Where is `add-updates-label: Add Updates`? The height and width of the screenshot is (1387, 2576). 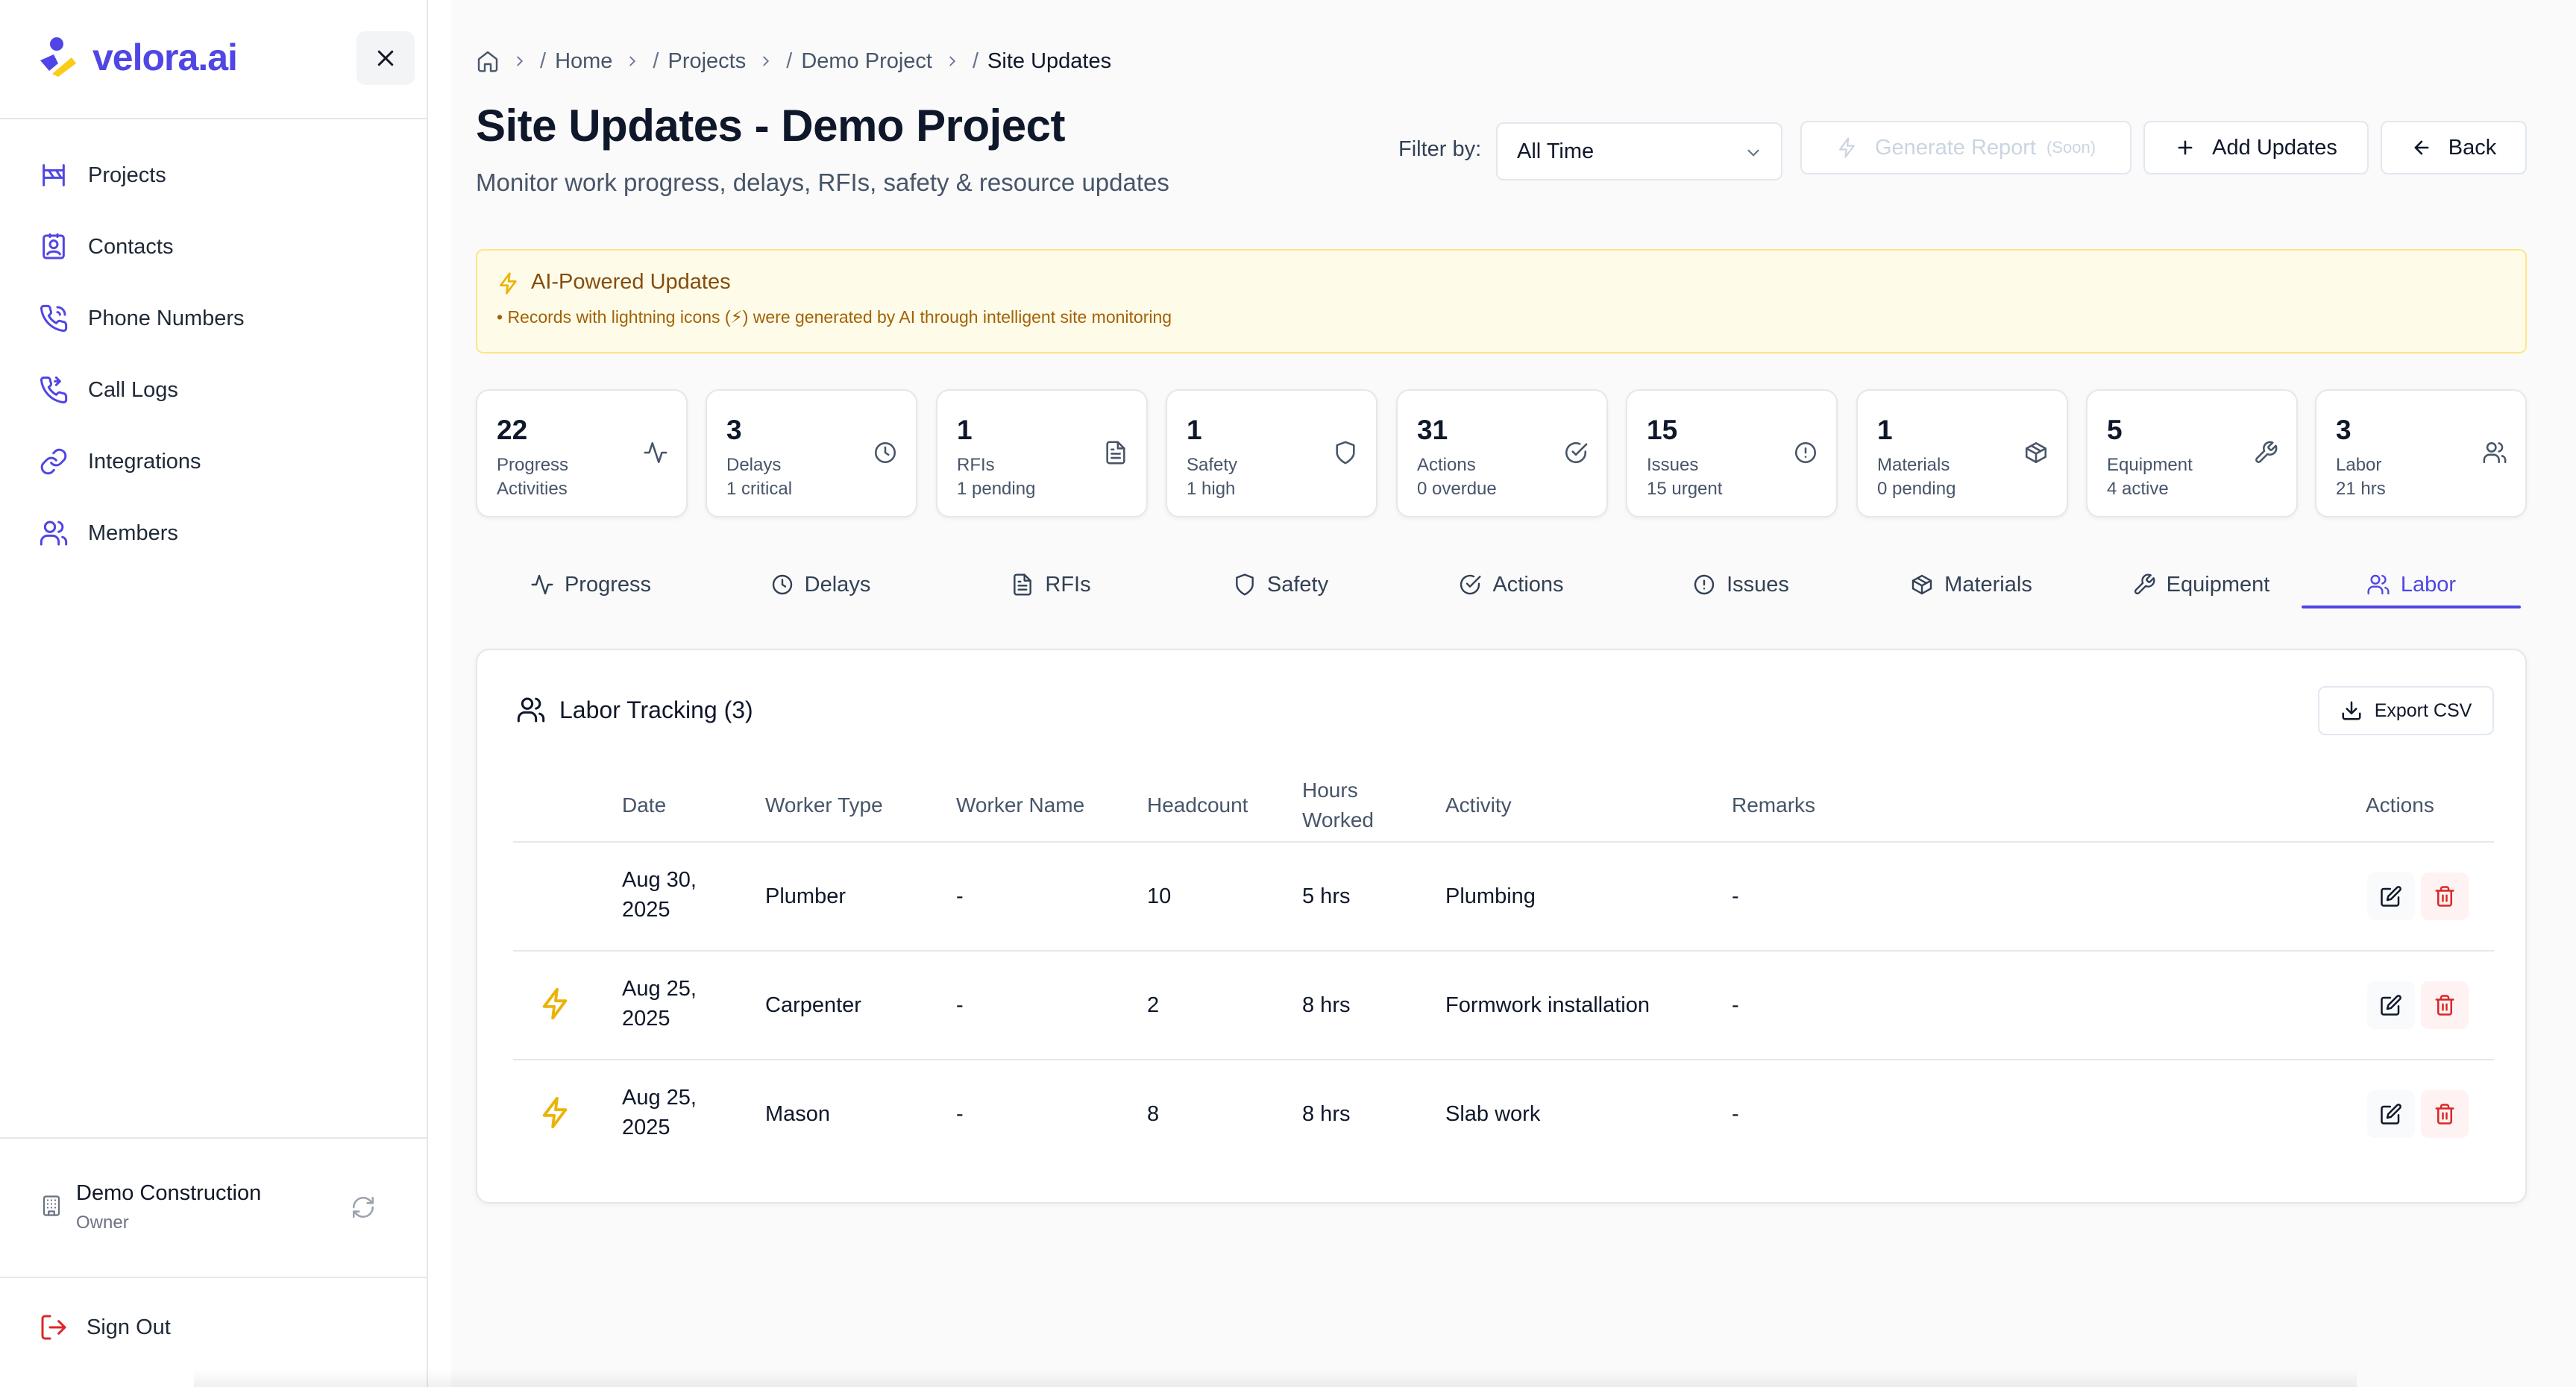 add-updates-label: Add Updates is located at coordinates (2274, 147).